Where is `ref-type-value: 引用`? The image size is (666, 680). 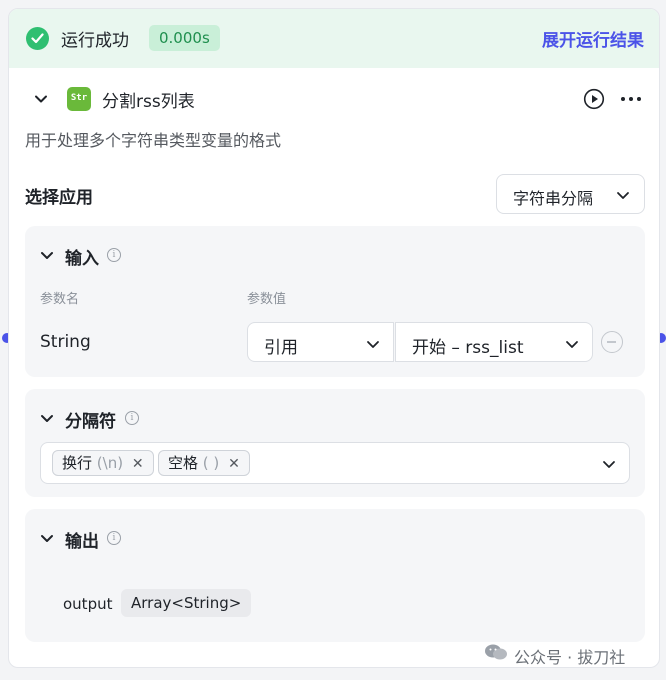 ref-type-value: 引用 is located at coordinates (281, 348).